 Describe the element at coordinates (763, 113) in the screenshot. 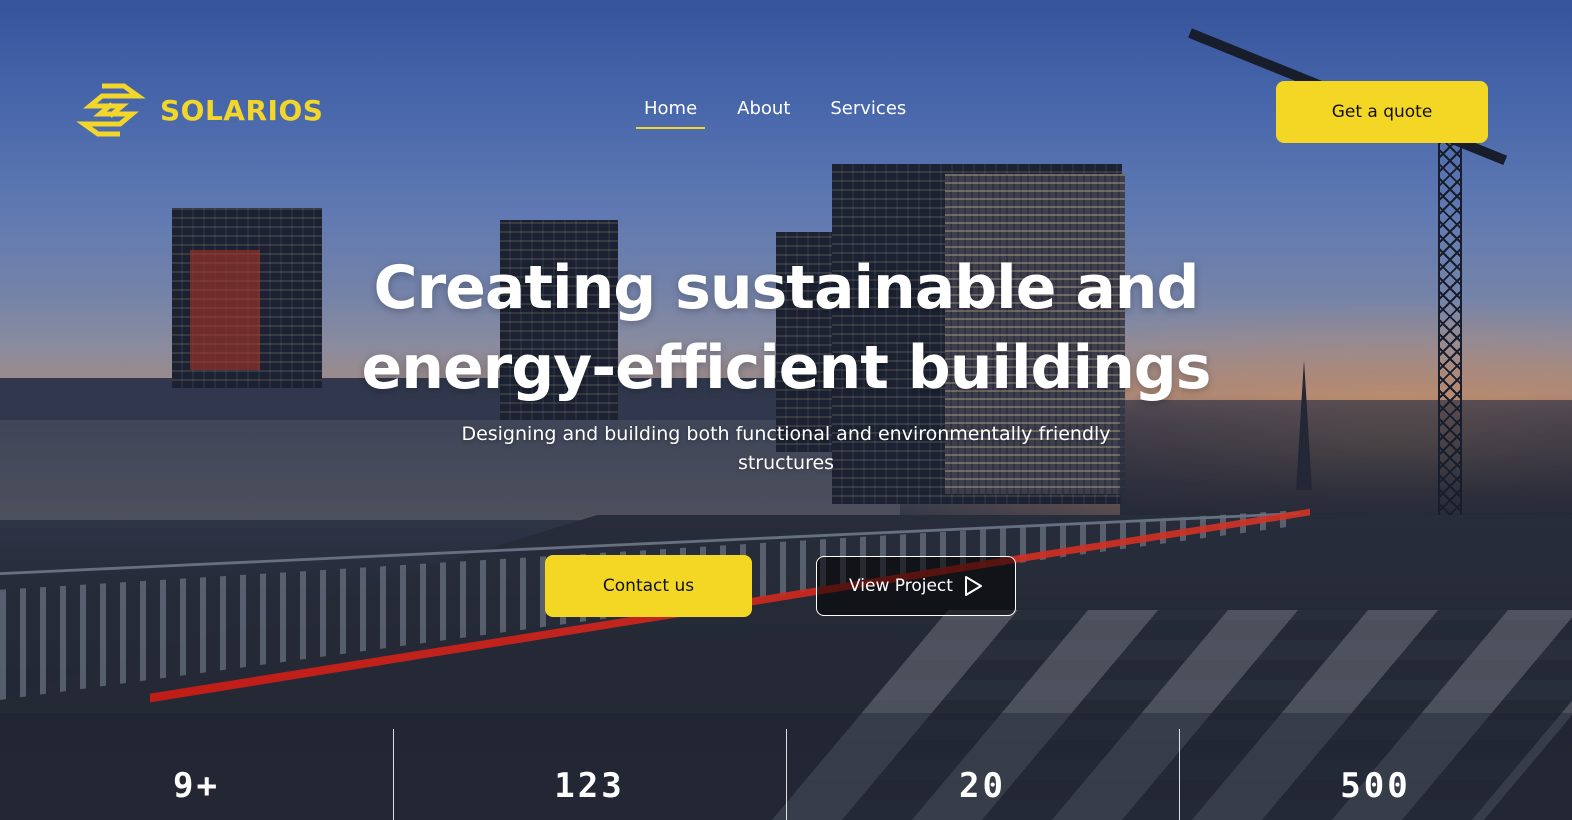

I see `nav-item-about: About` at that location.